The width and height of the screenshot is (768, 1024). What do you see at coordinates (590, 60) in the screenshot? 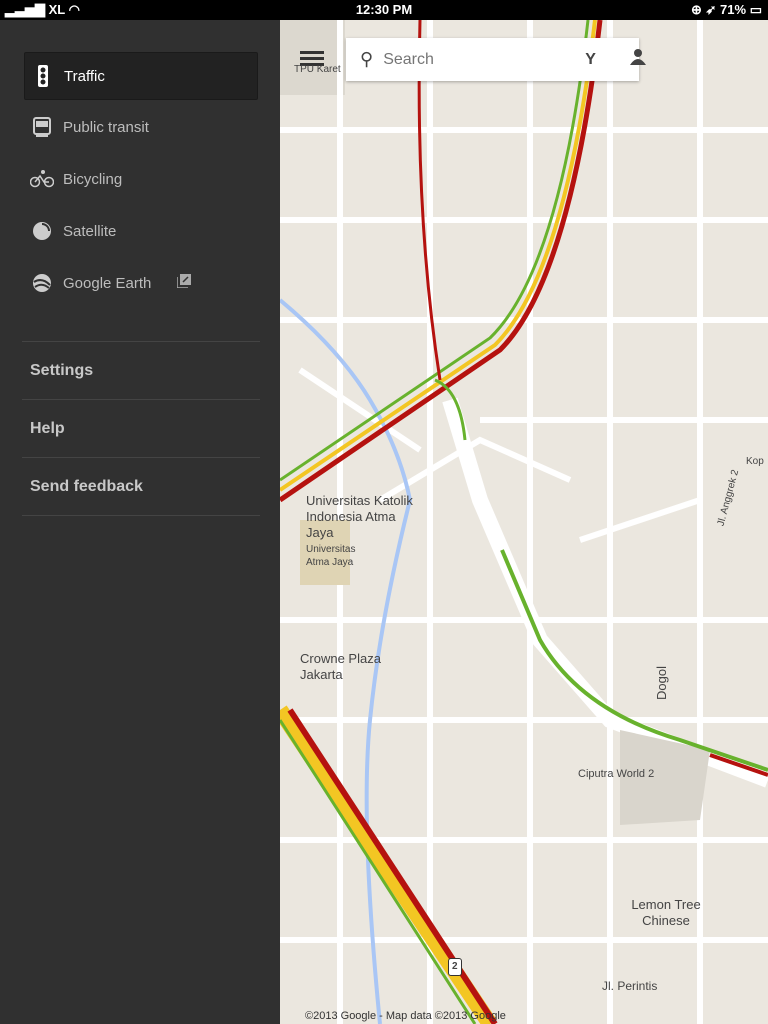
I see `directions-icon: Y` at bounding box center [590, 60].